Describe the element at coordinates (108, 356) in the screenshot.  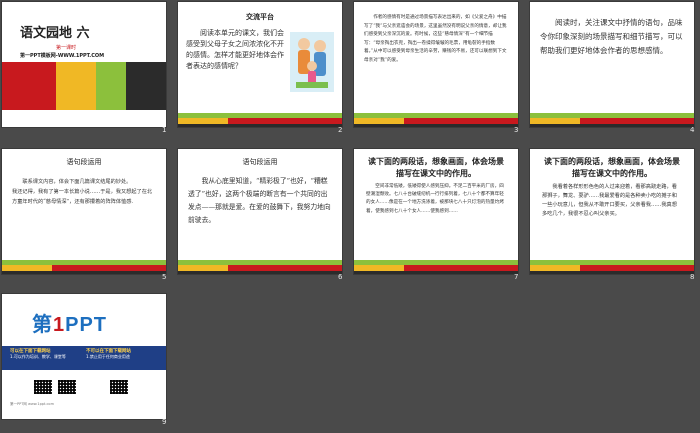
I see `band-right-text: 1.禁止用于任何商业用途` at that location.